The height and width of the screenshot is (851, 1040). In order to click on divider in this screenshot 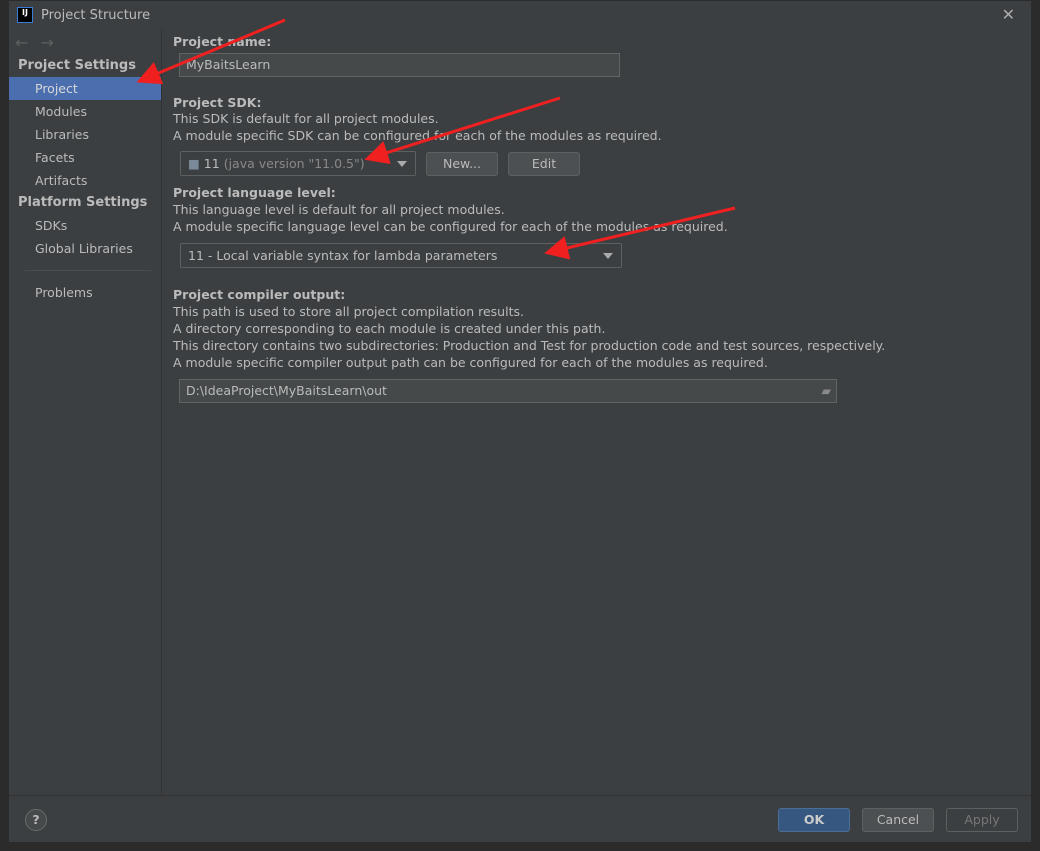, I will do `click(88, 270)`.